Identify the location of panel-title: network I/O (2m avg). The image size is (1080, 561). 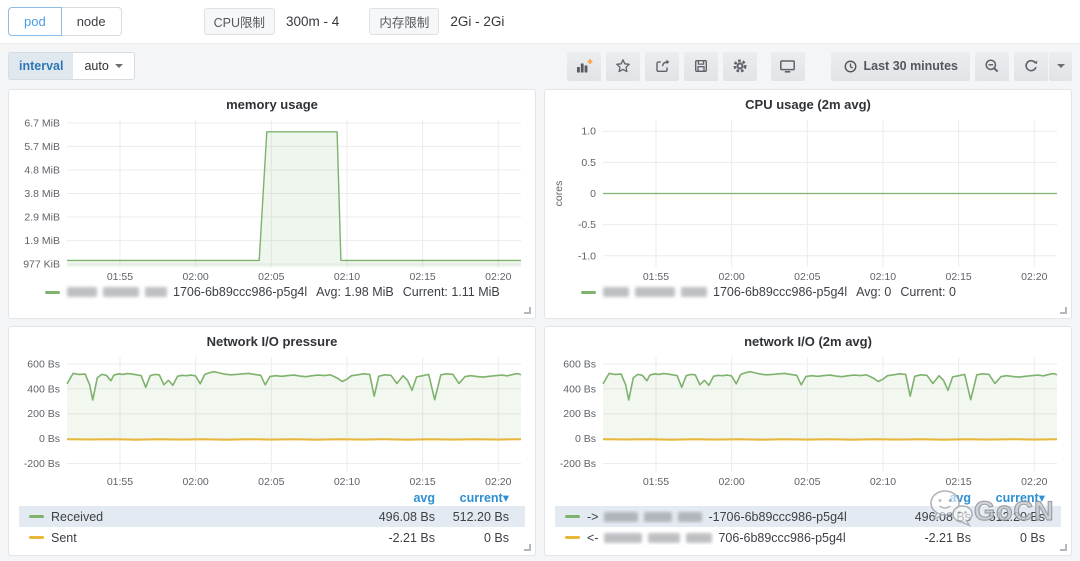
(808, 339).